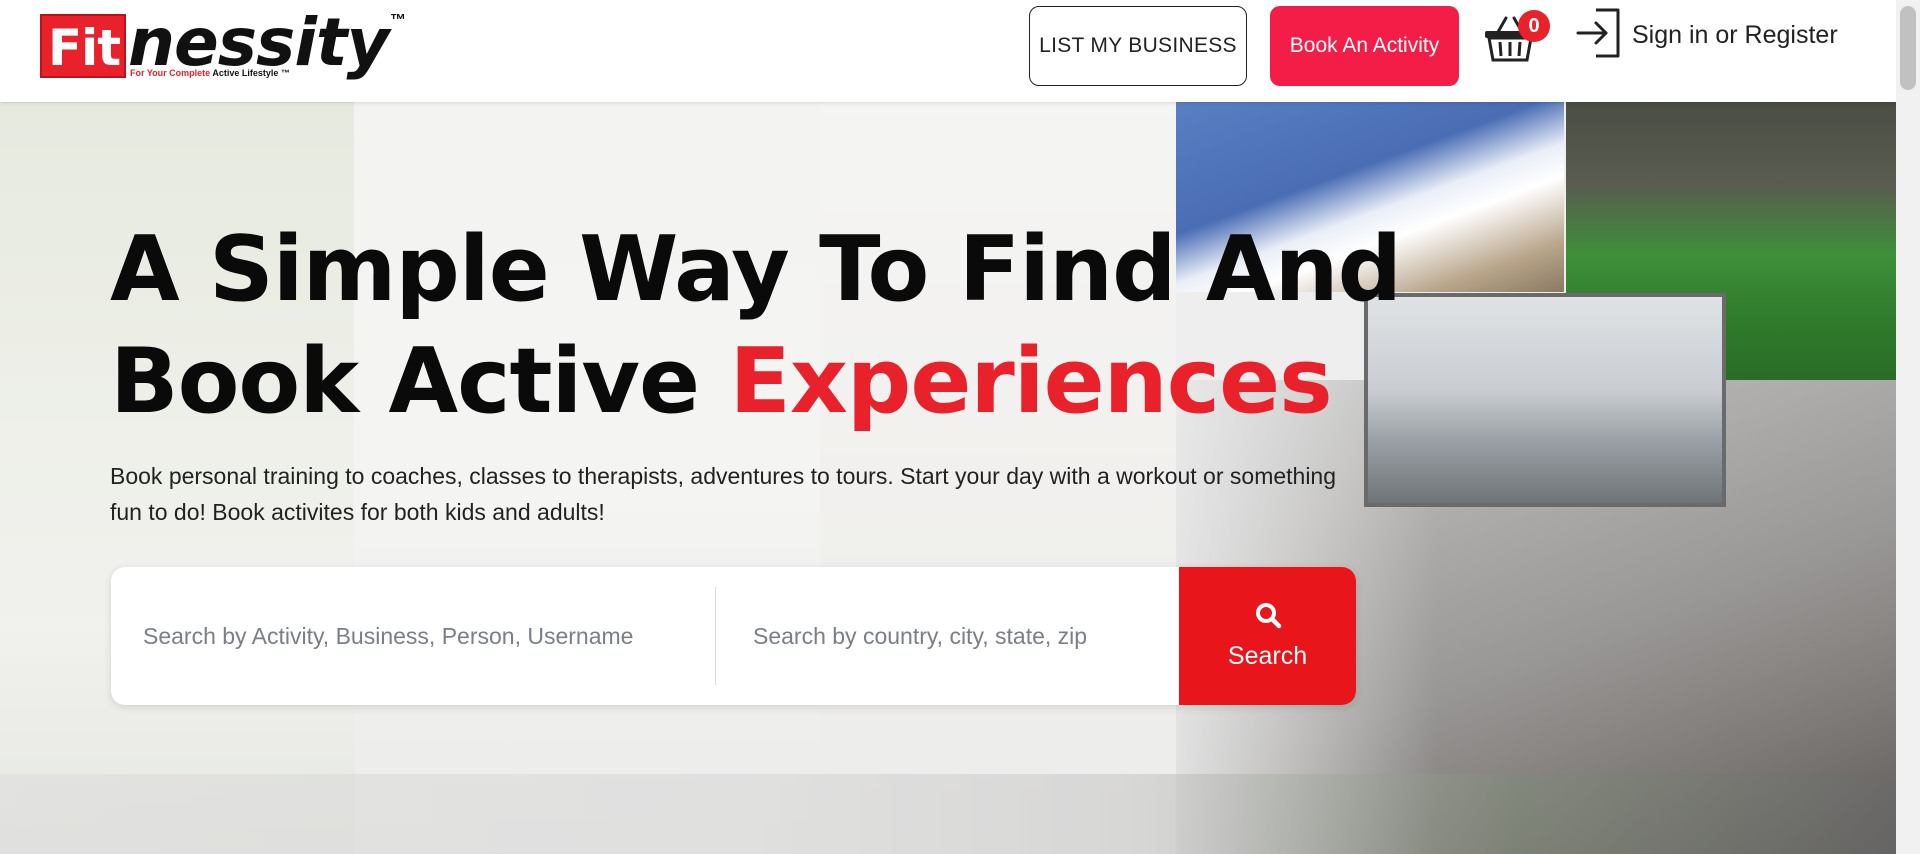 This screenshot has width=1920, height=854. What do you see at coordinates (398, 20) in the screenshot?
I see `logo-trademark: ™` at bounding box center [398, 20].